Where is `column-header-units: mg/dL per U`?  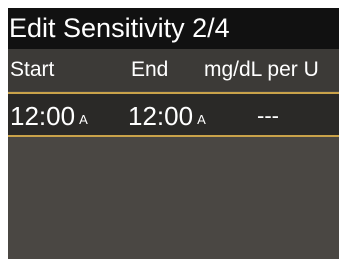 column-header-units: mg/dL per U is located at coordinates (261, 69).